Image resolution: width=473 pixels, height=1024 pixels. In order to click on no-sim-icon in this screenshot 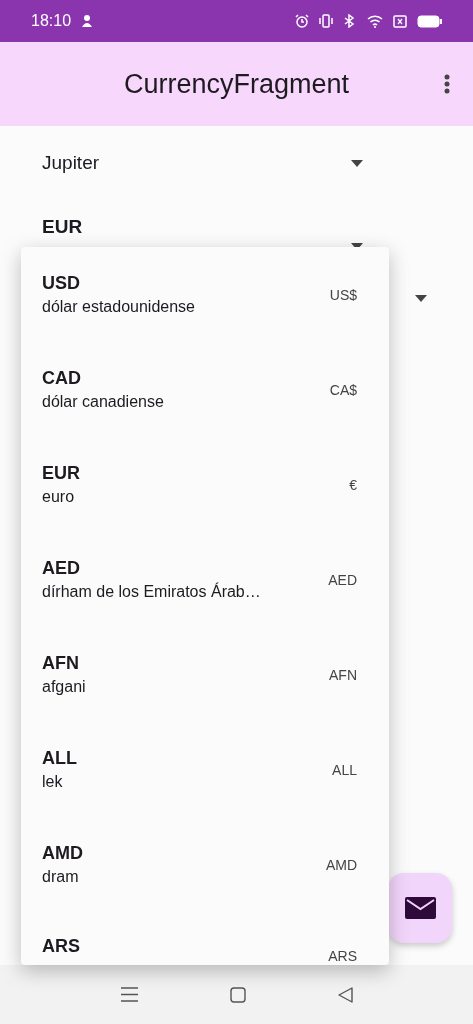, I will do `click(400, 21)`.